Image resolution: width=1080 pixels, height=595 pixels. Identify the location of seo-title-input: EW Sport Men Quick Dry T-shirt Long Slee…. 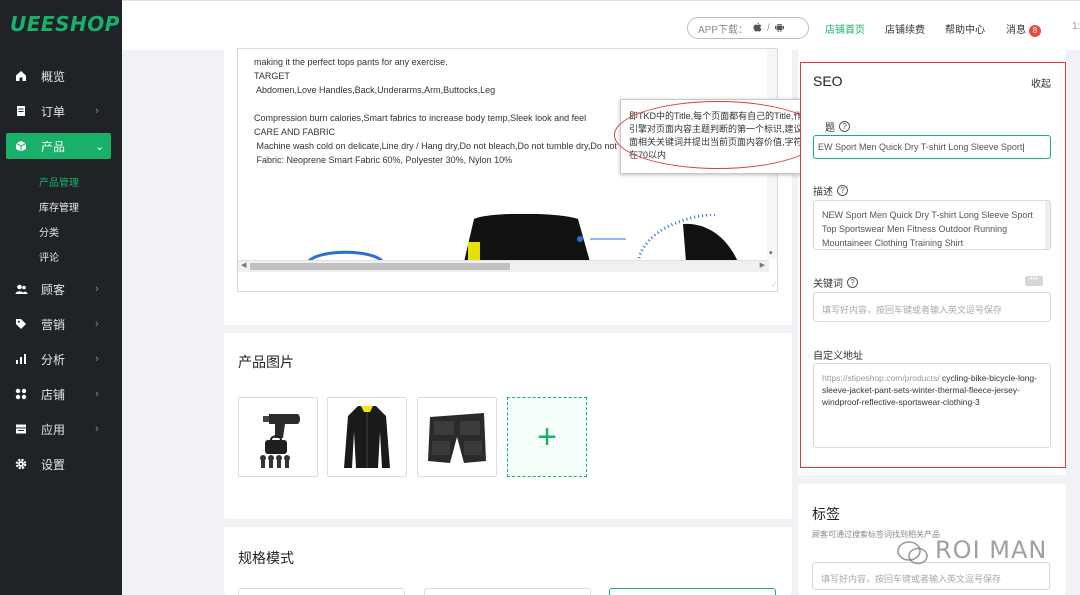
(932, 147).